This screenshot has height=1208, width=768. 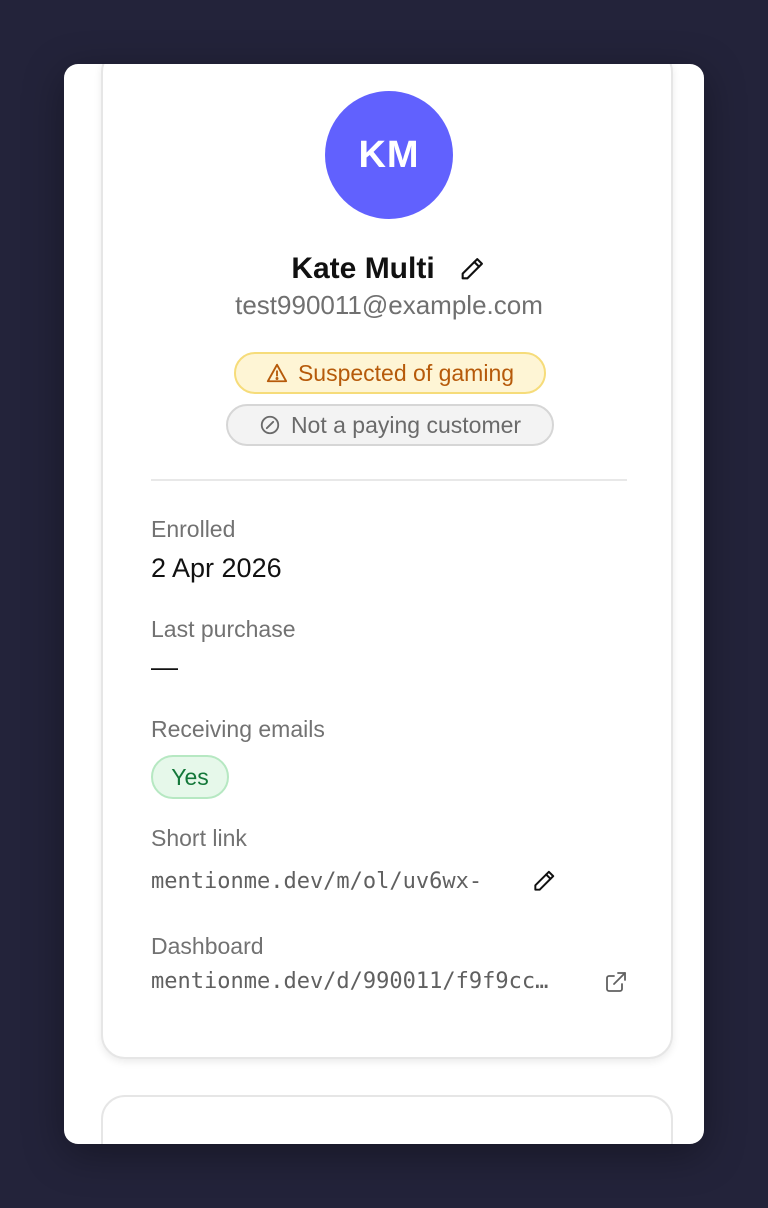 I want to click on avatar-initials: KM, so click(x=389, y=154).